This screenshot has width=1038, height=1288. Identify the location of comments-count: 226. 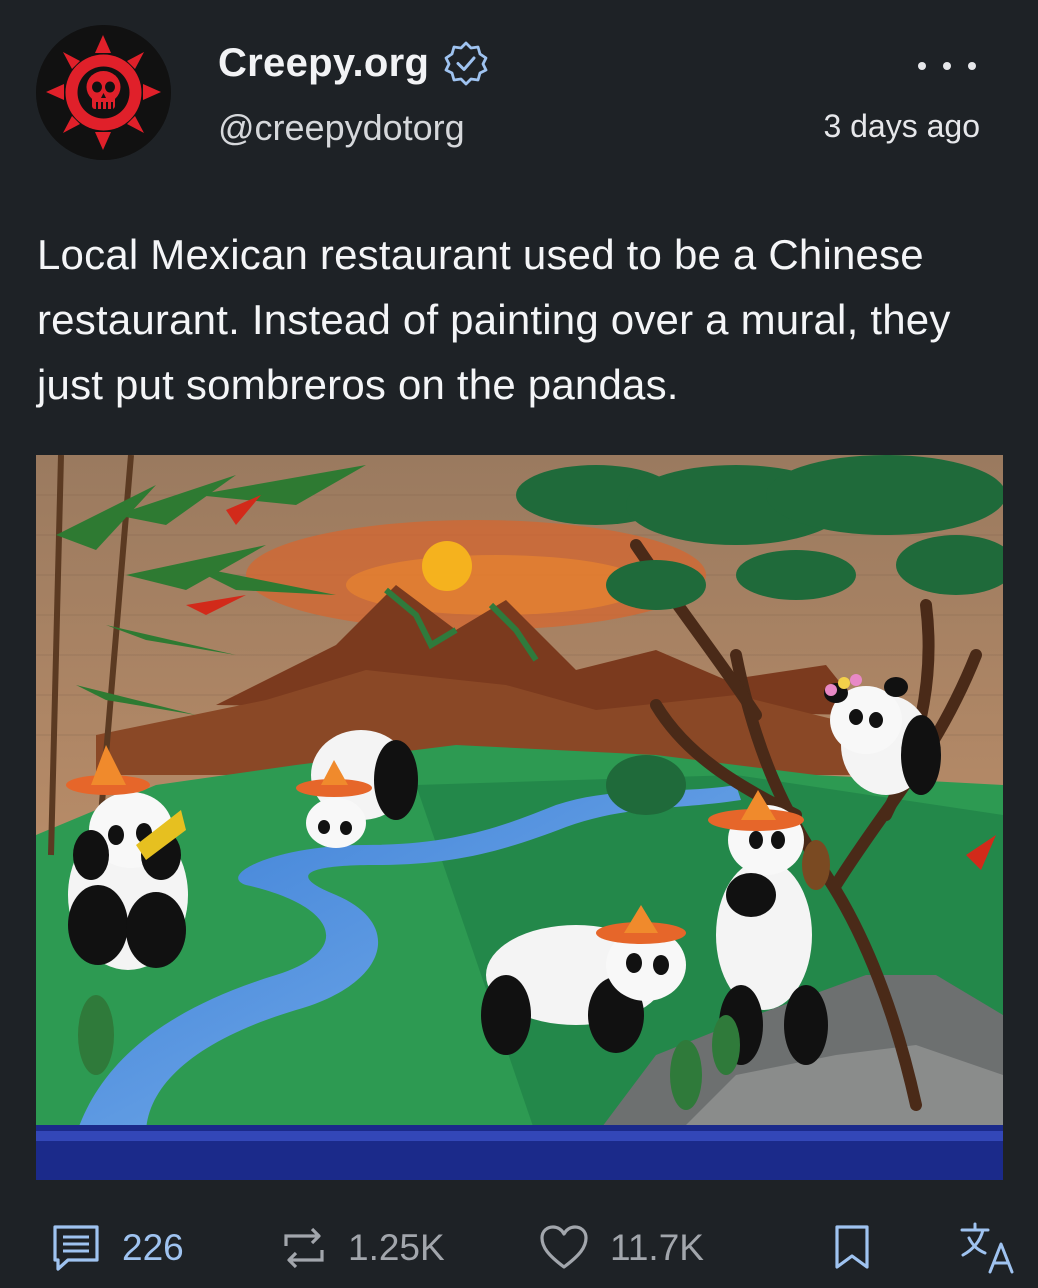
(153, 1247).